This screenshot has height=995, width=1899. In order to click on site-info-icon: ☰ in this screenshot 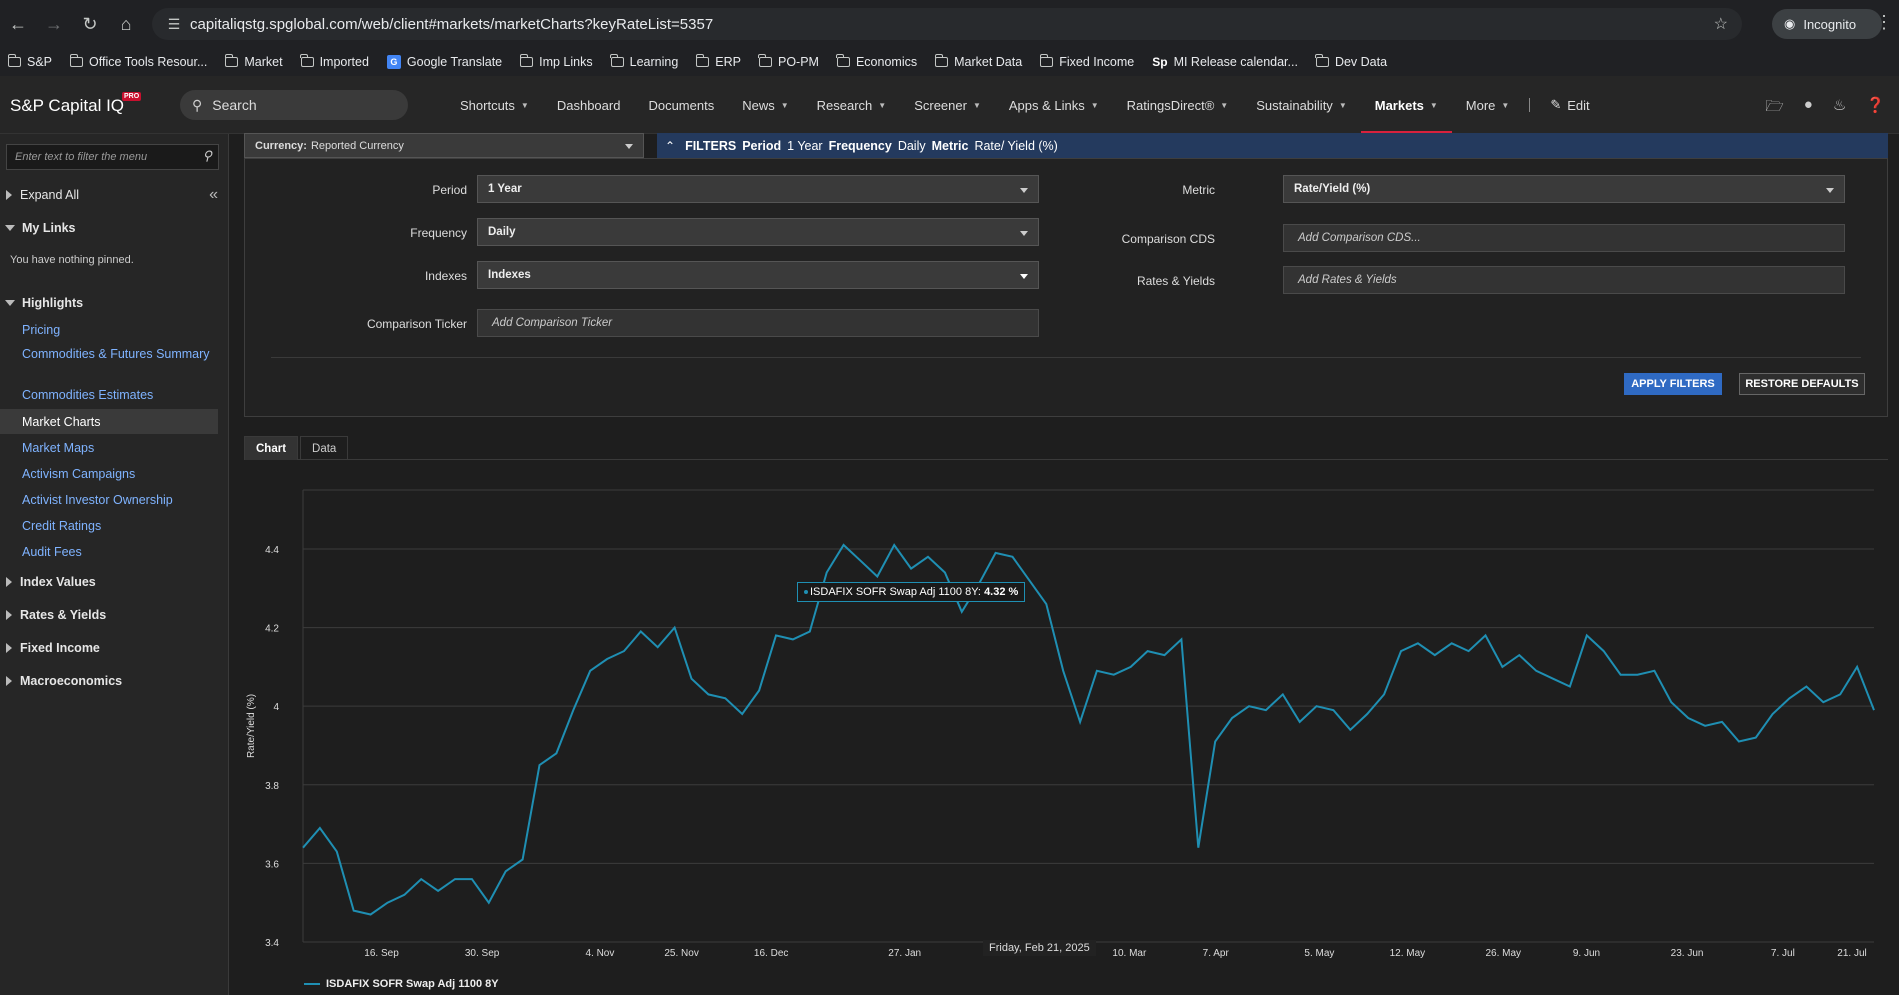, I will do `click(174, 24)`.